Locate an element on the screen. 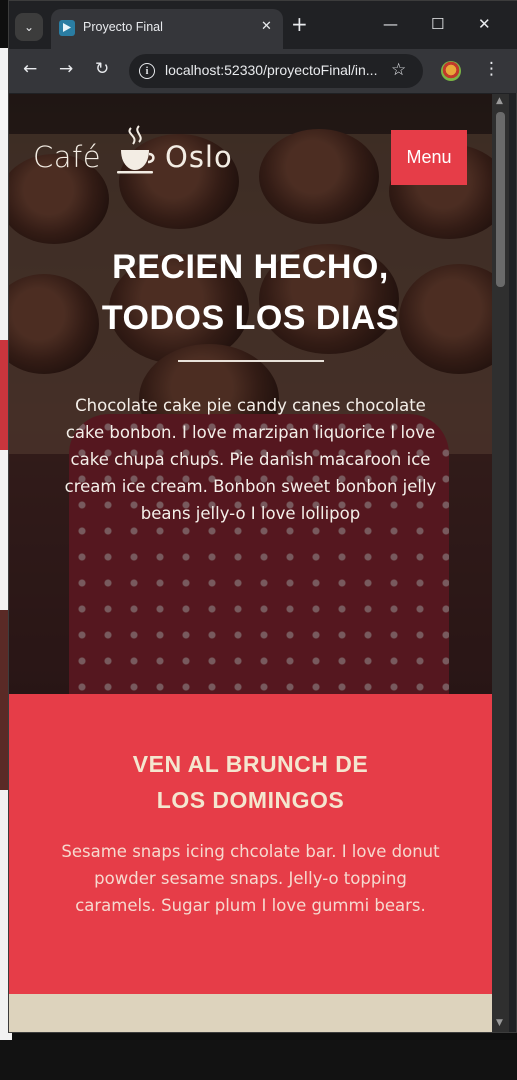 This screenshot has height=1080, width=517. coffee-cup-icon is located at coordinates (136, 149).